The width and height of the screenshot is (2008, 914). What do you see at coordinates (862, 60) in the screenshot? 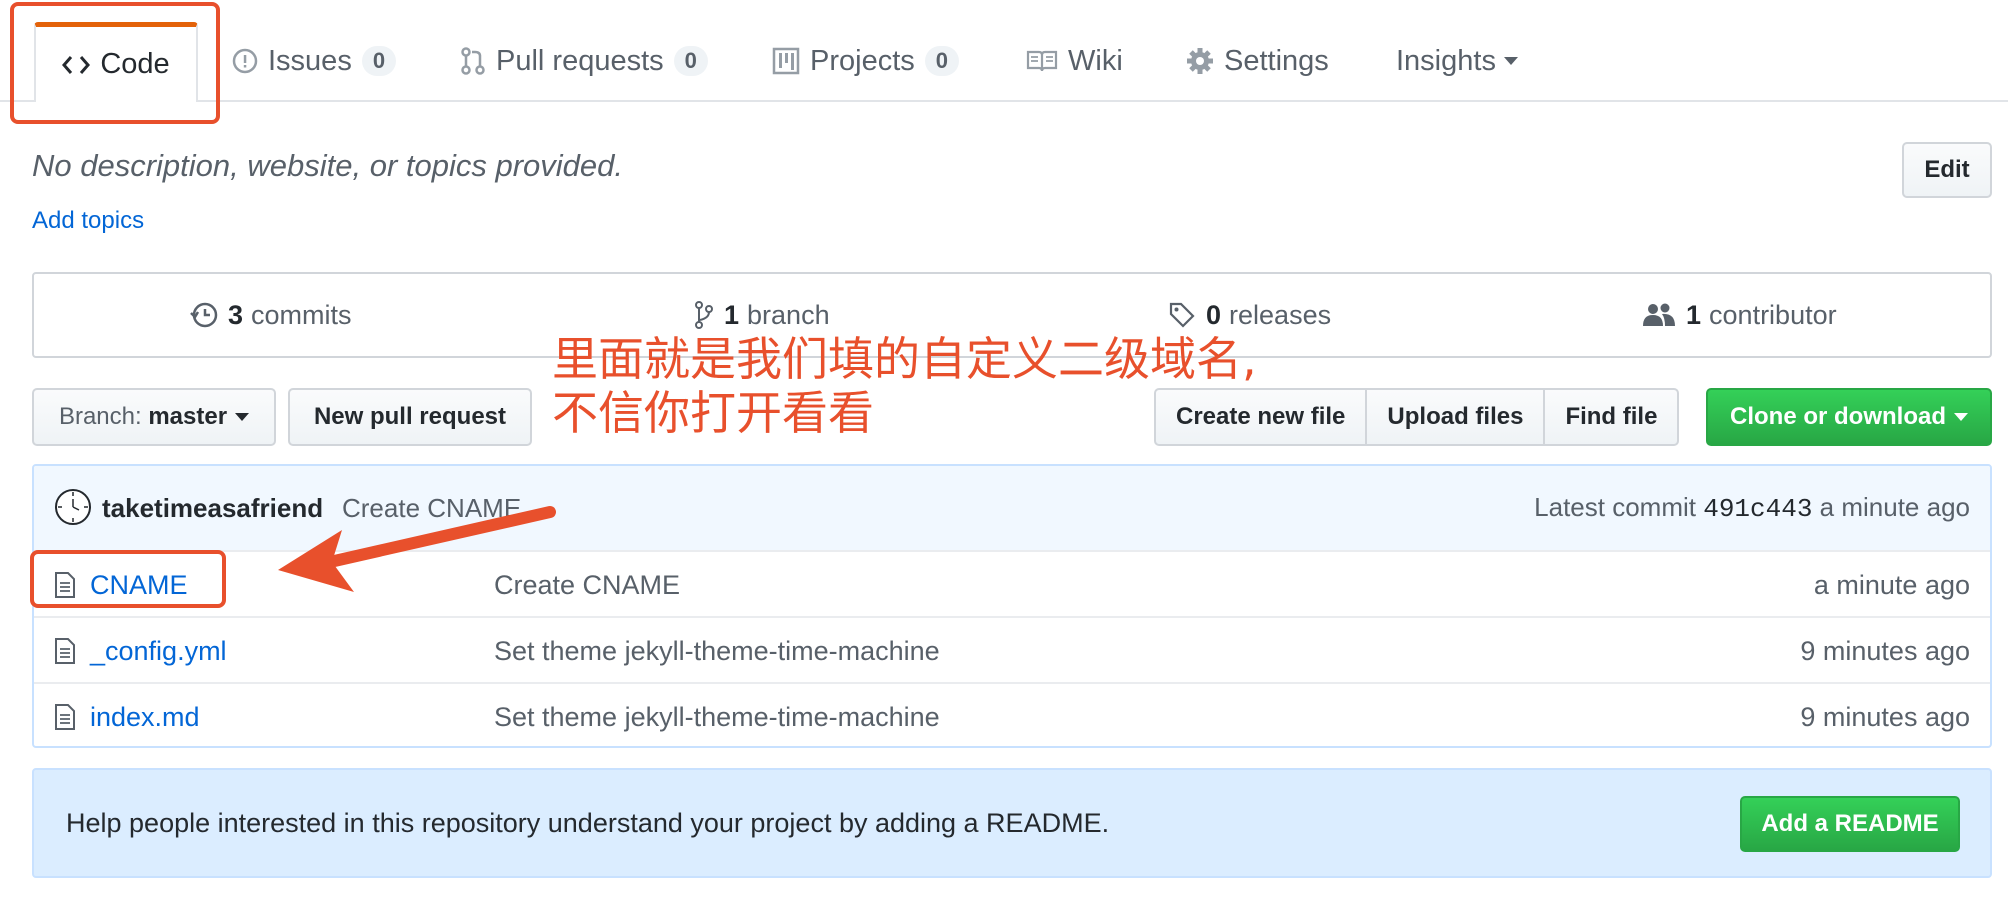
I see `tab-projects-label: Projects` at bounding box center [862, 60].